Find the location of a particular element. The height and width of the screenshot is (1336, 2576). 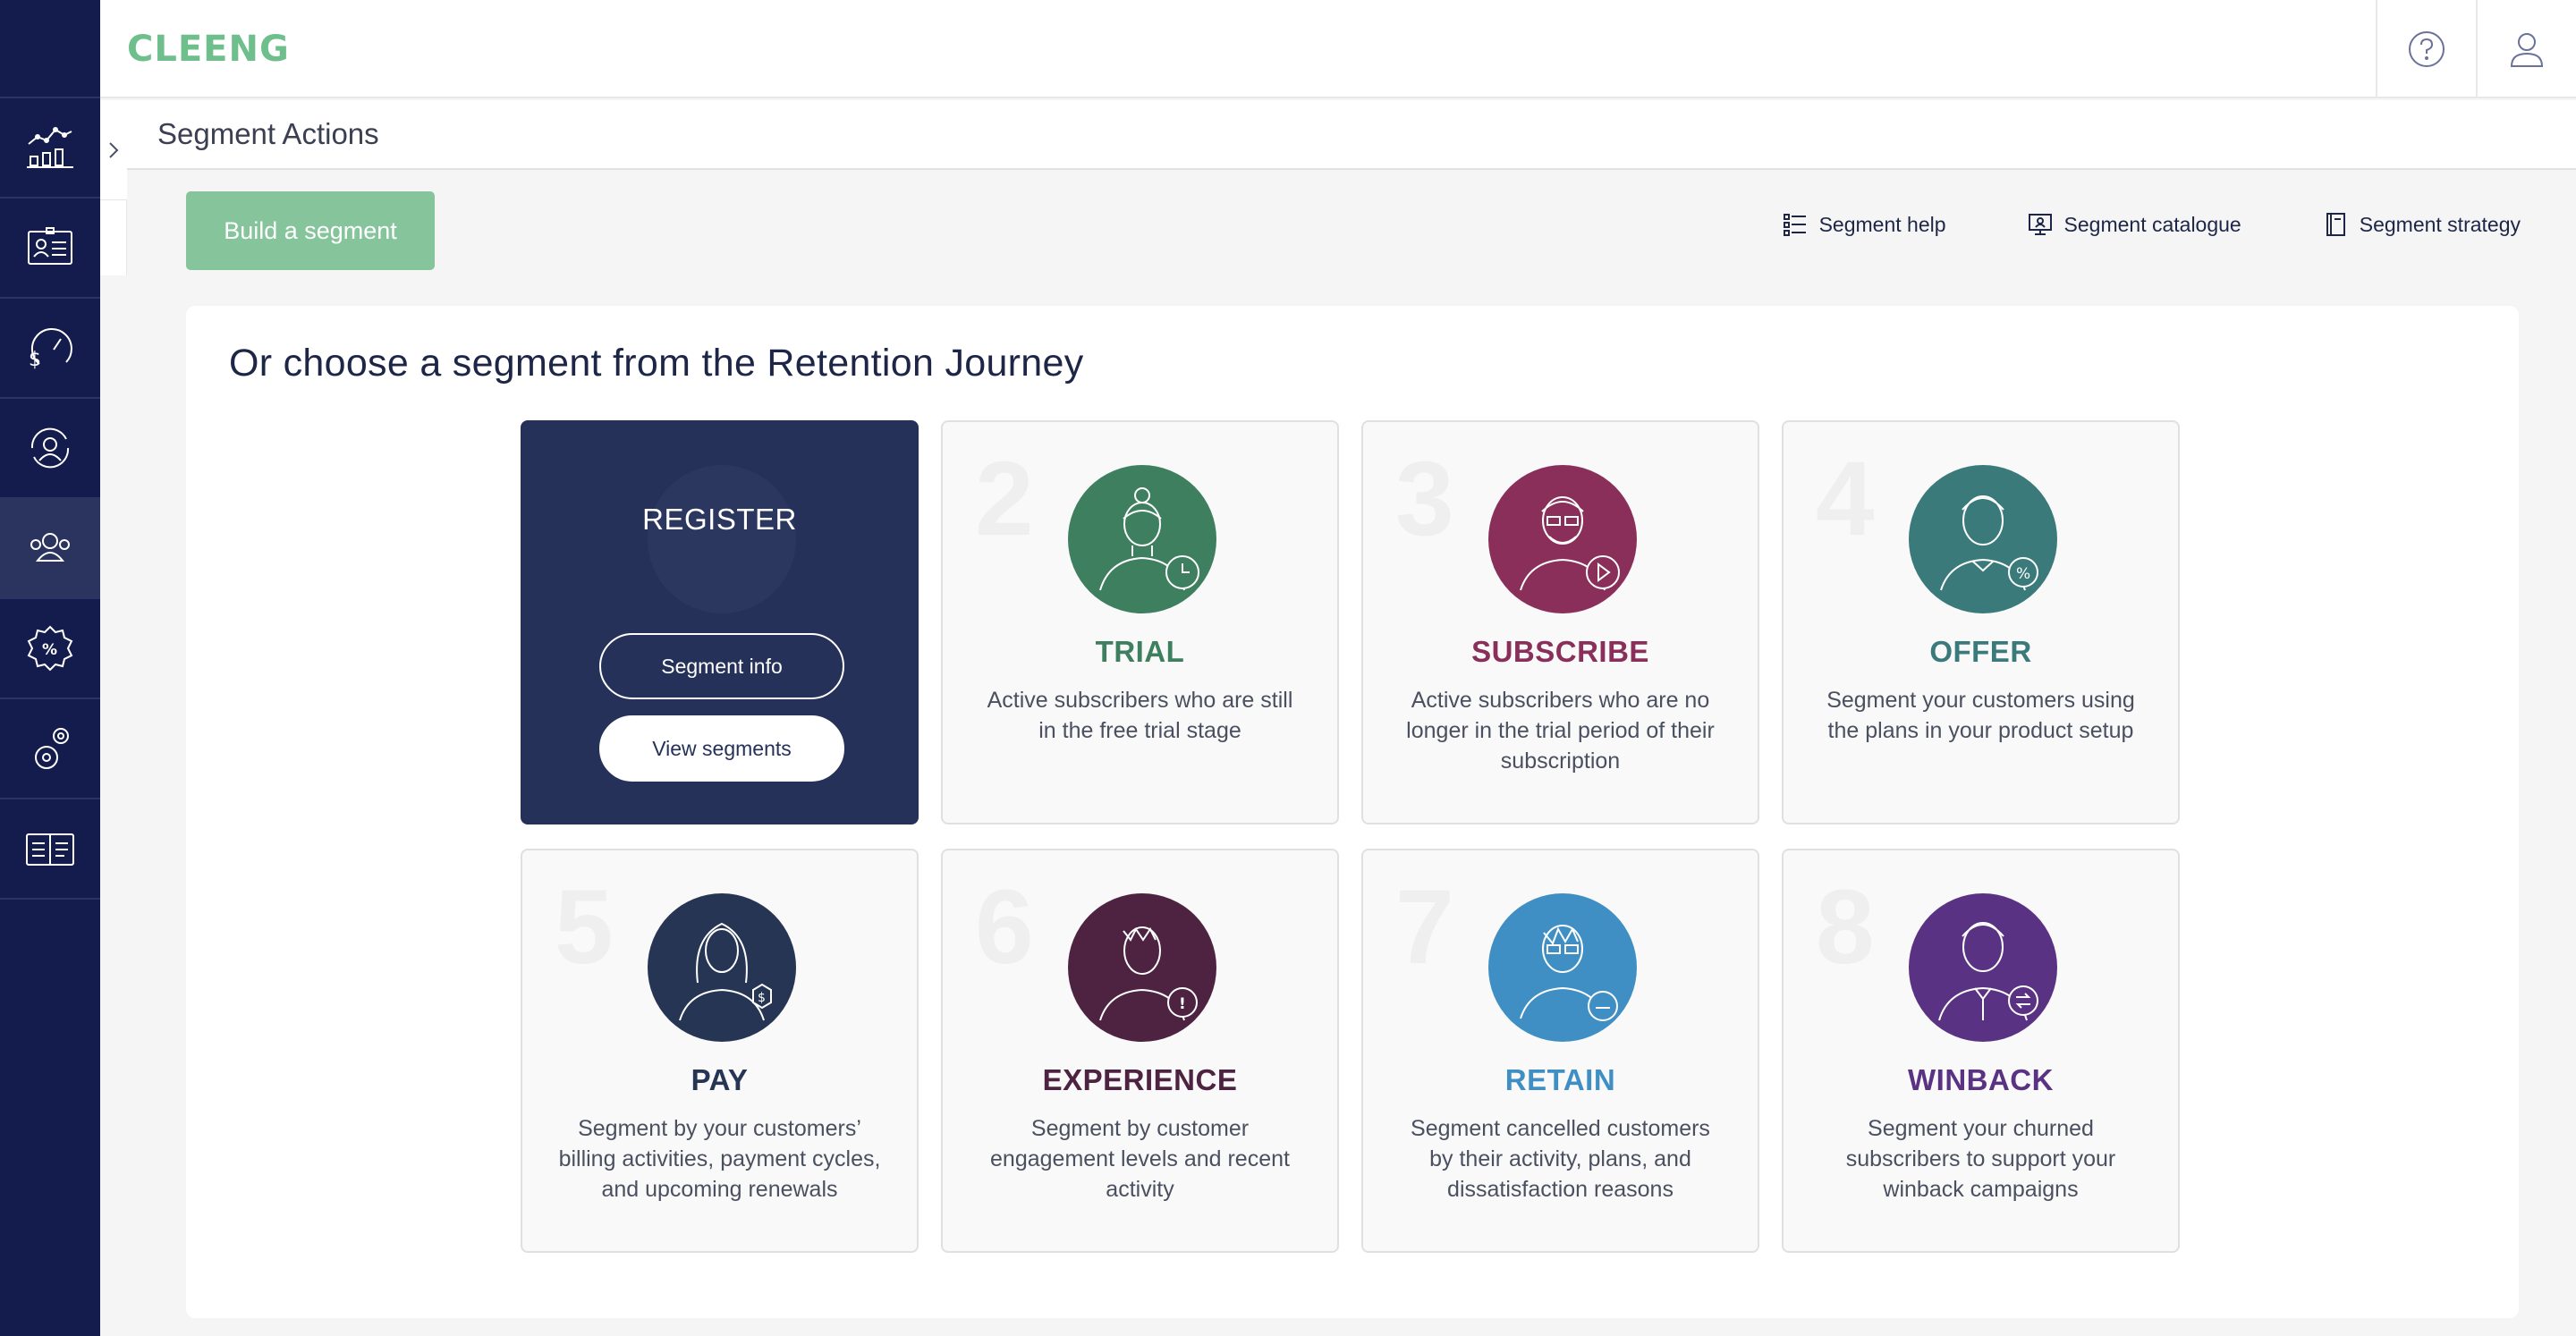

build-segment-button: Build a segment is located at coordinates (310, 230).